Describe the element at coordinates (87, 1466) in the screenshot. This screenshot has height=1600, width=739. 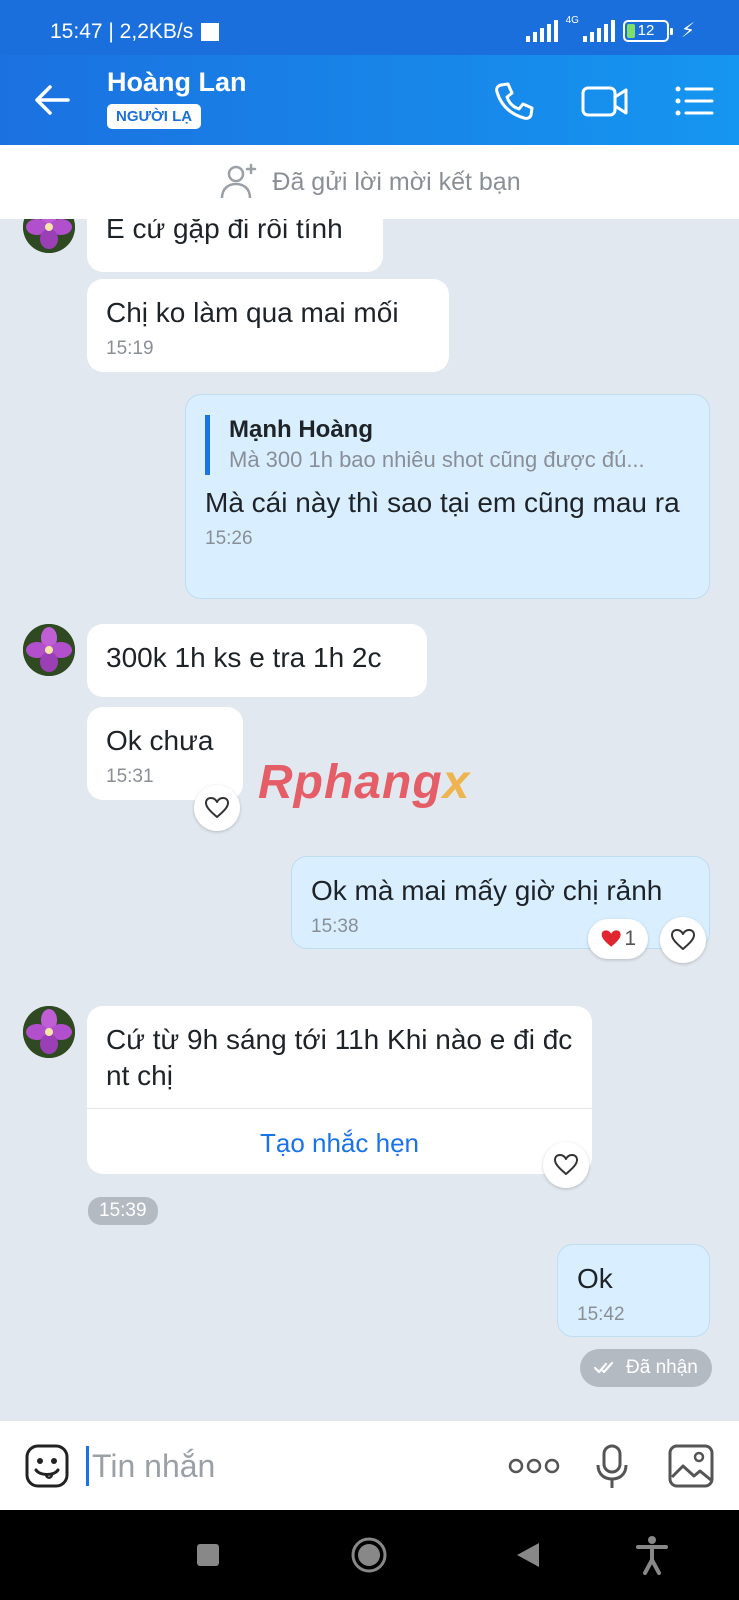
I see `text-caret` at that location.